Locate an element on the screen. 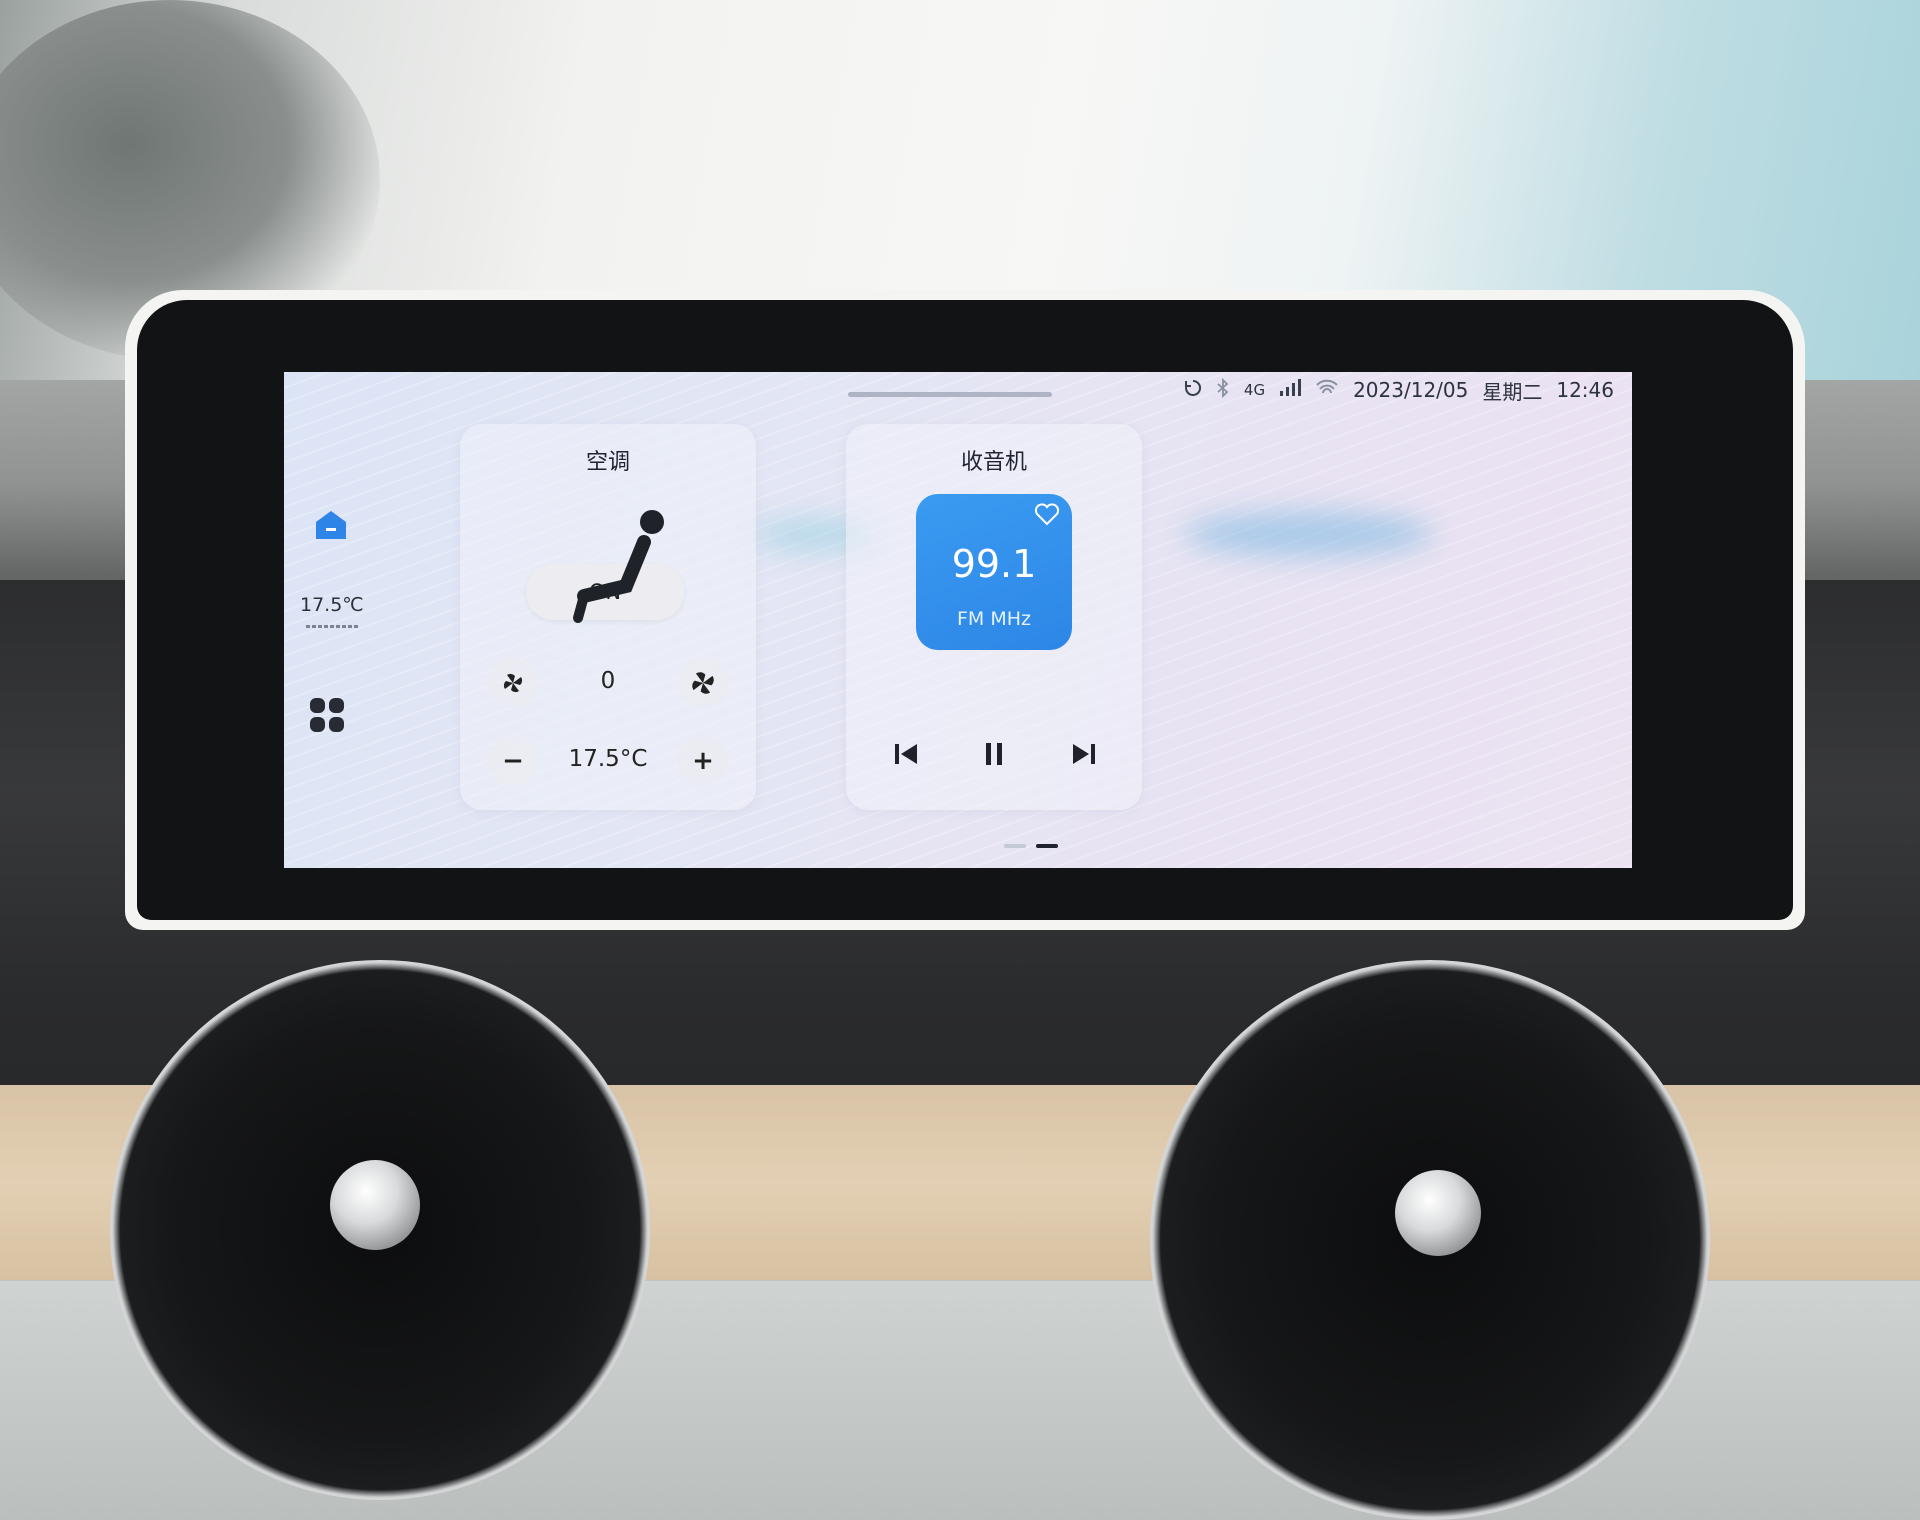 Image resolution: width=1920 pixels, height=1520 pixels. pause-button is located at coordinates (994, 754).